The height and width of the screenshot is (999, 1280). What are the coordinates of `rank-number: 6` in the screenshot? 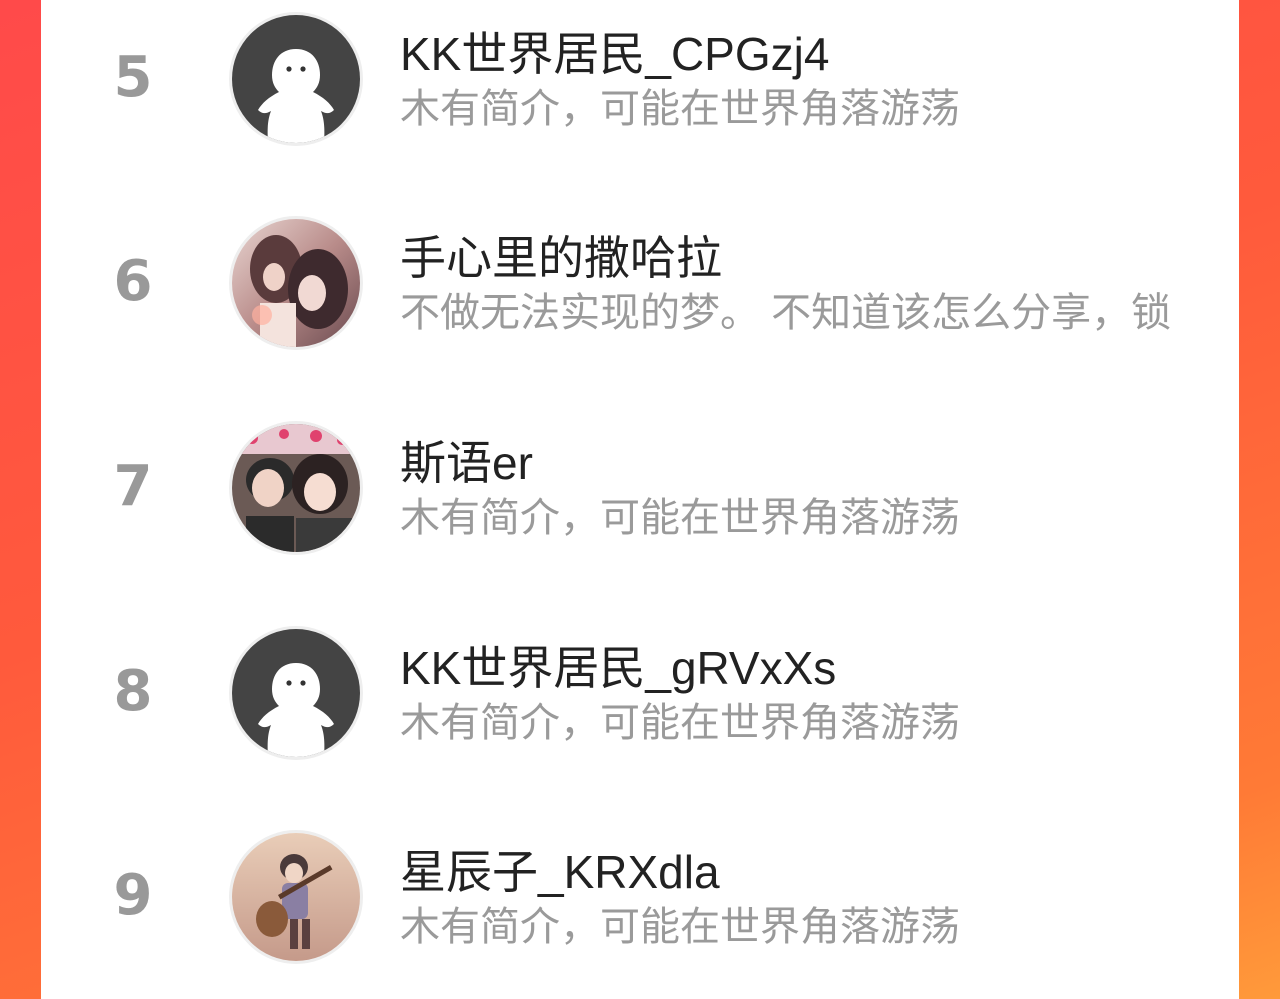 It's located at (133, 281).